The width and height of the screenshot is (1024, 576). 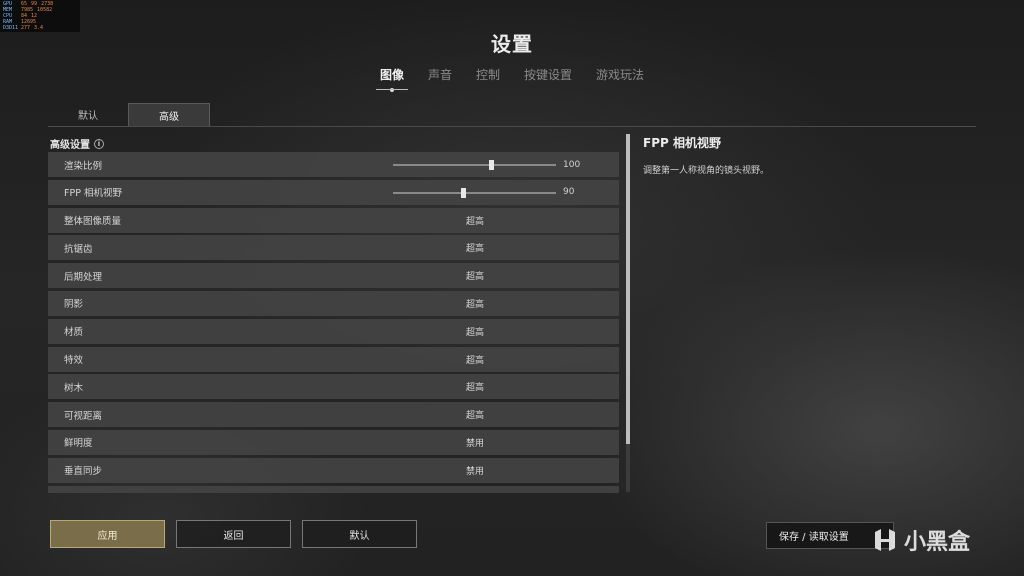 What do you see at coordinates (359, 534) in the screenshot?
I see `default-button: 默认` at bounding box center [359, 534].